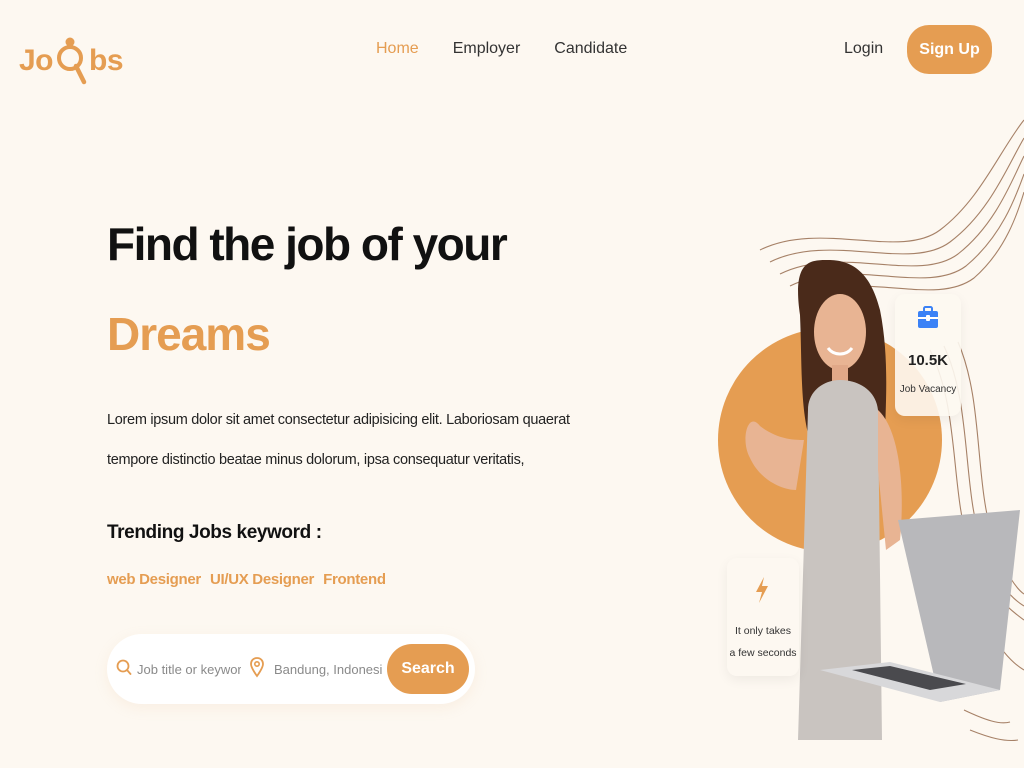 The width and height of the screenshot is (1024, 768). Describe the element at coordinates (154, 579) in the screenshot. I see `trending-tag: web Designer` at that location.